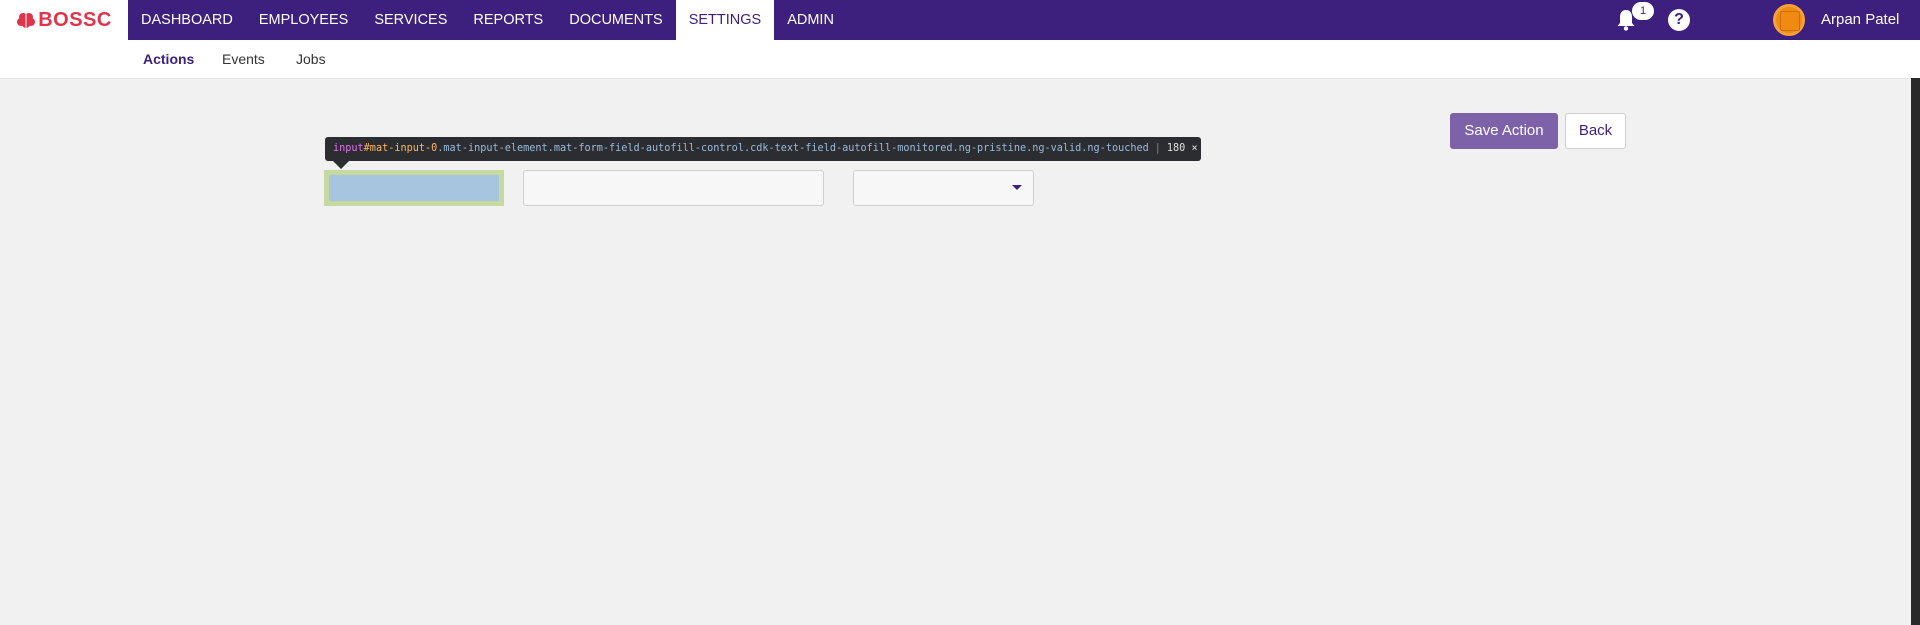 This screenshot has width=1920, height=625. Describe the element at coordinates (1860, 20) in the screenshot. I see `user-name: Arpan Patel` at that location.